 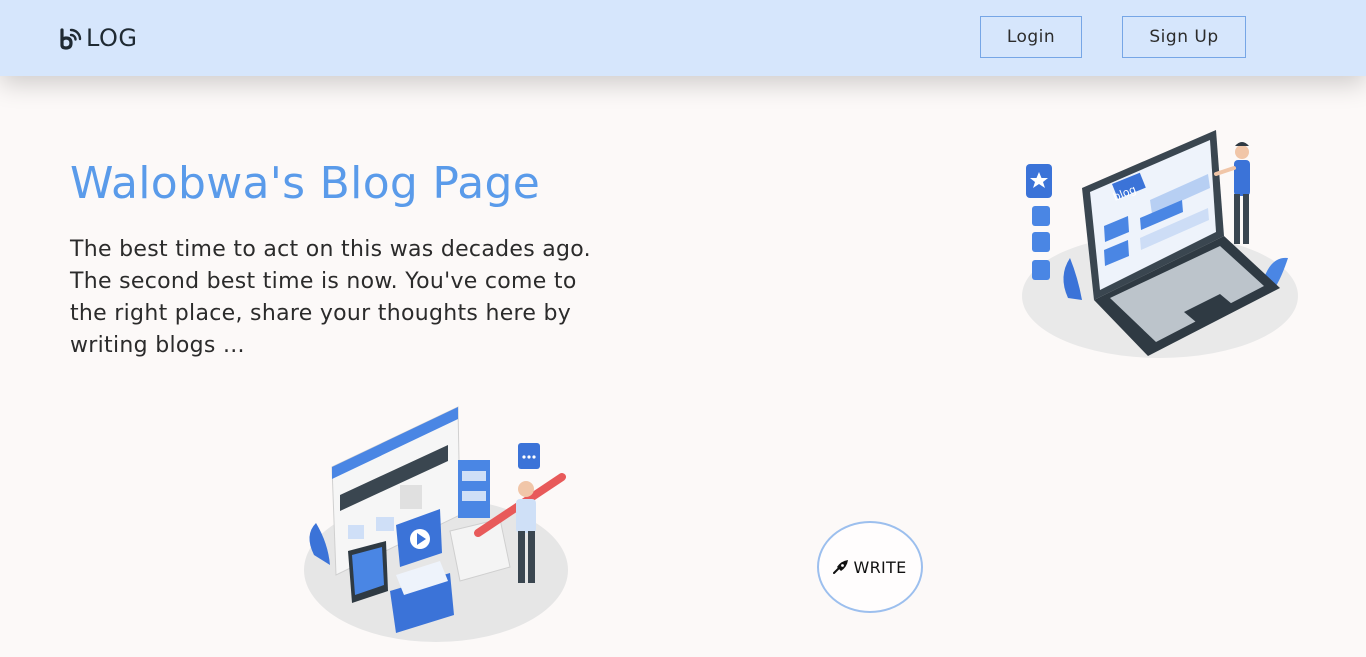 I want to click on writer-illustration, so click(x=436, y=524).